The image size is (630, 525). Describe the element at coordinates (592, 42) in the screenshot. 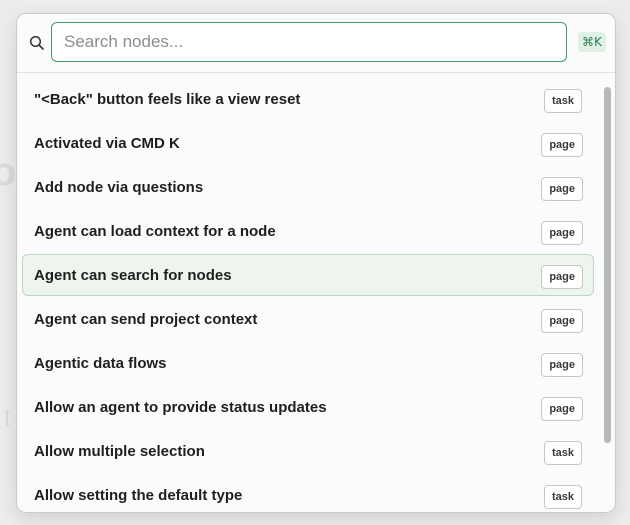

I see `shortcut-badge: ⌘K` at that location.